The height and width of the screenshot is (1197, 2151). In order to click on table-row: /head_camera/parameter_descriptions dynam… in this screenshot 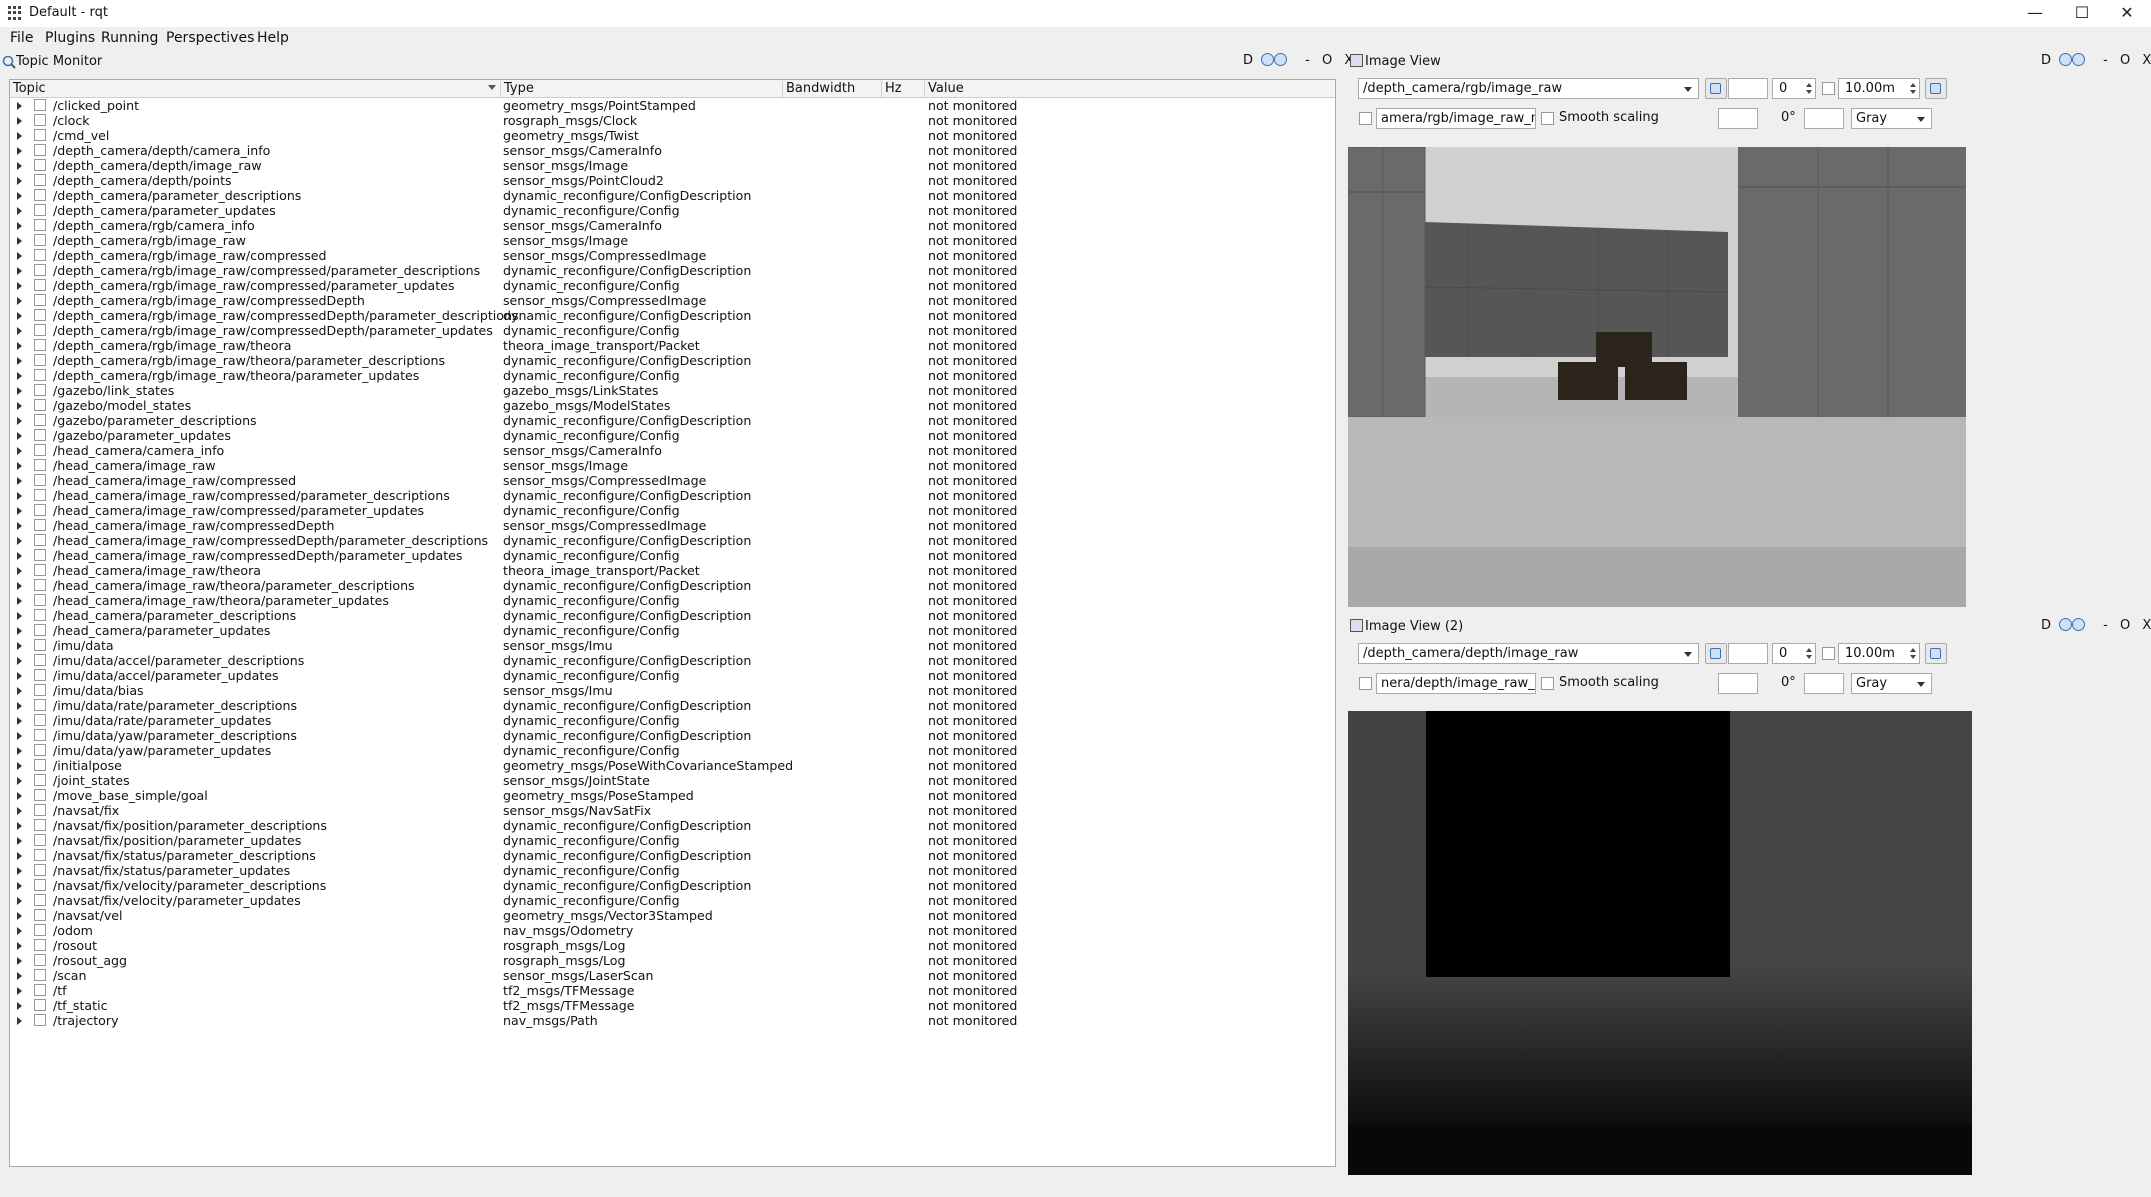, I will do `click(672, 615)`.